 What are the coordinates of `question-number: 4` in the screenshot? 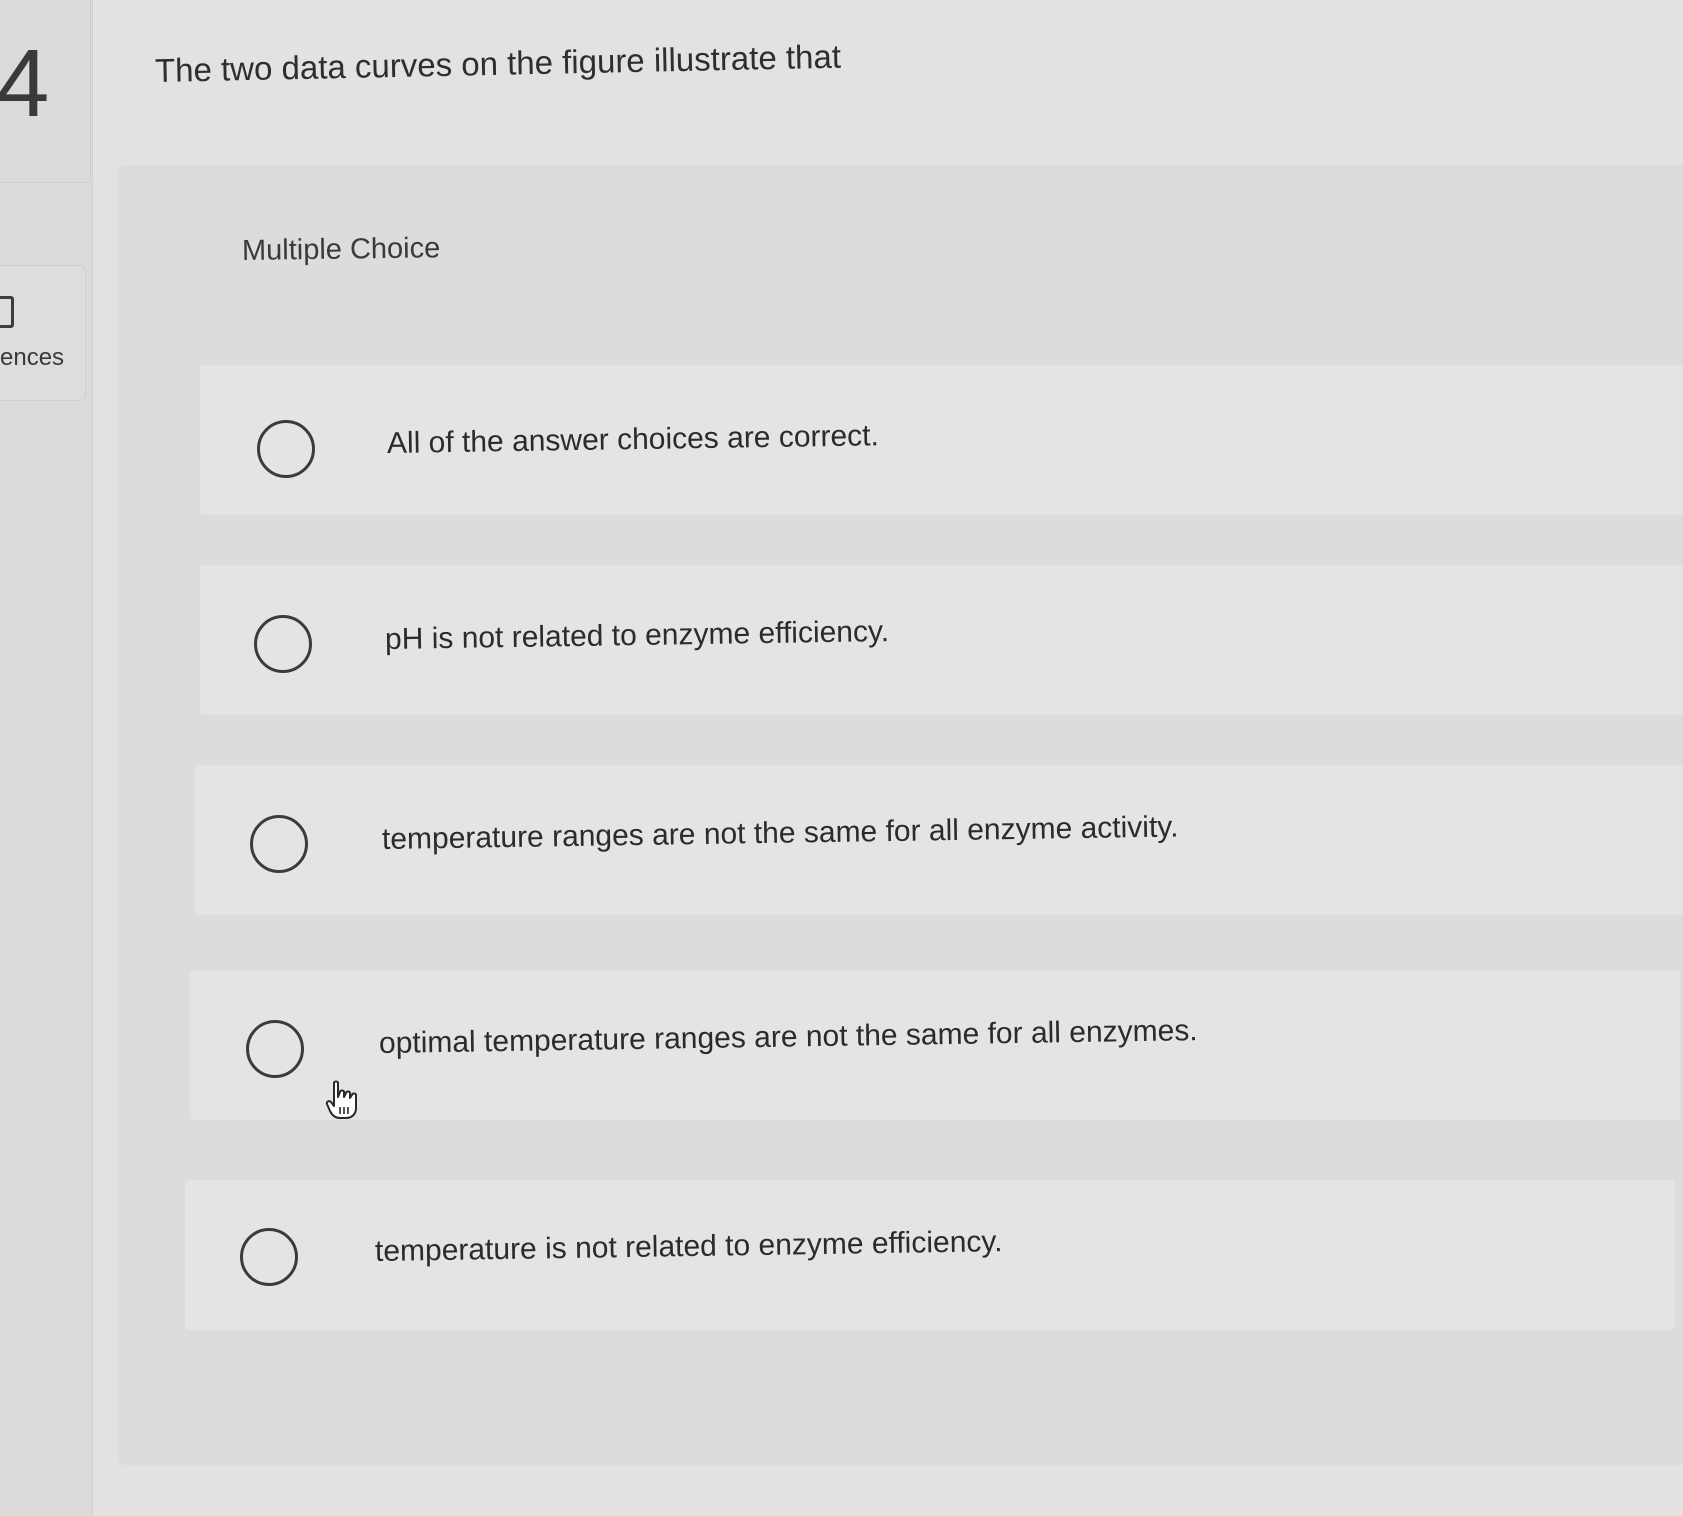 It's located at (25, 83).